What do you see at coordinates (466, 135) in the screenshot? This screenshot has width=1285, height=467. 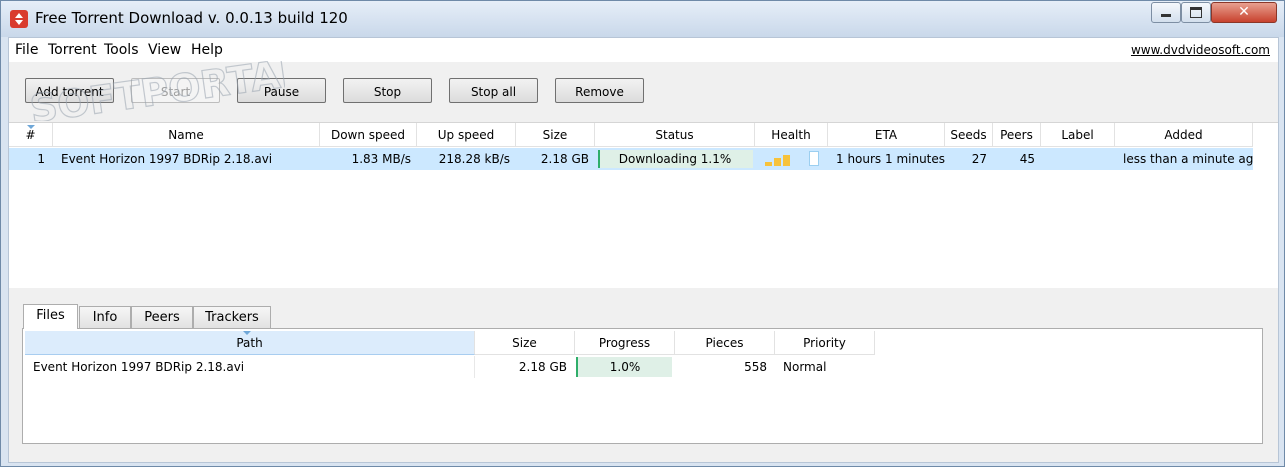 I see `column-header-up-speed: Up speed` at bounding box center [466, 135].